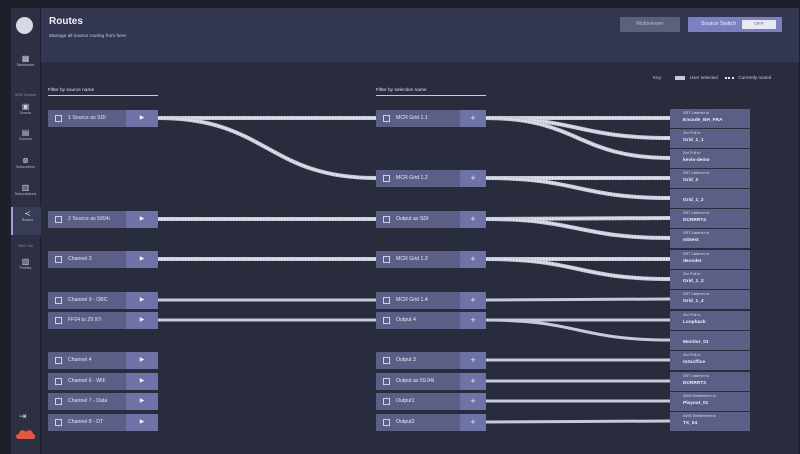  What do you see at coordinates (103, 401) in the screenshot?
I see `source-row: Channel 7 - Data ▶` at bounding box center [103, 401].